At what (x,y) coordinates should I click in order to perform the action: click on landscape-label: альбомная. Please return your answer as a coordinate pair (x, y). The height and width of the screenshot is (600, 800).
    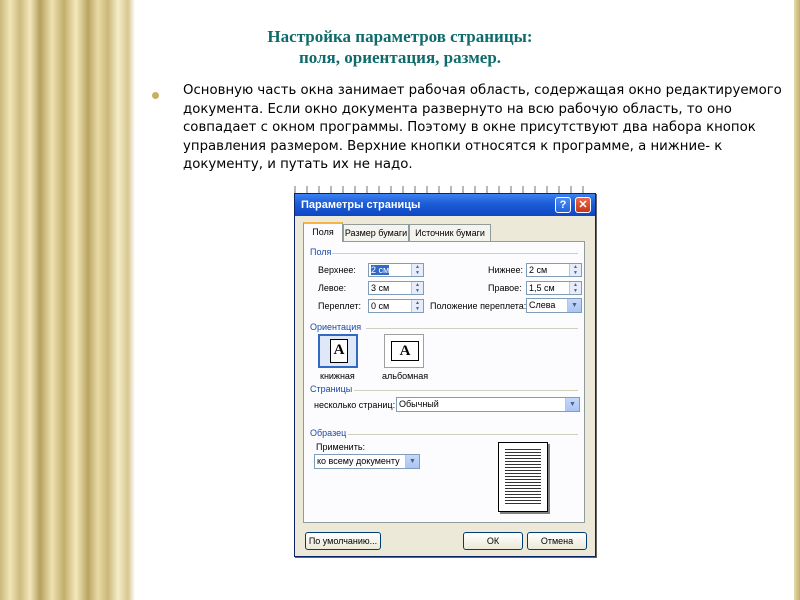
    Looking at the image, I should click on (405, 376).